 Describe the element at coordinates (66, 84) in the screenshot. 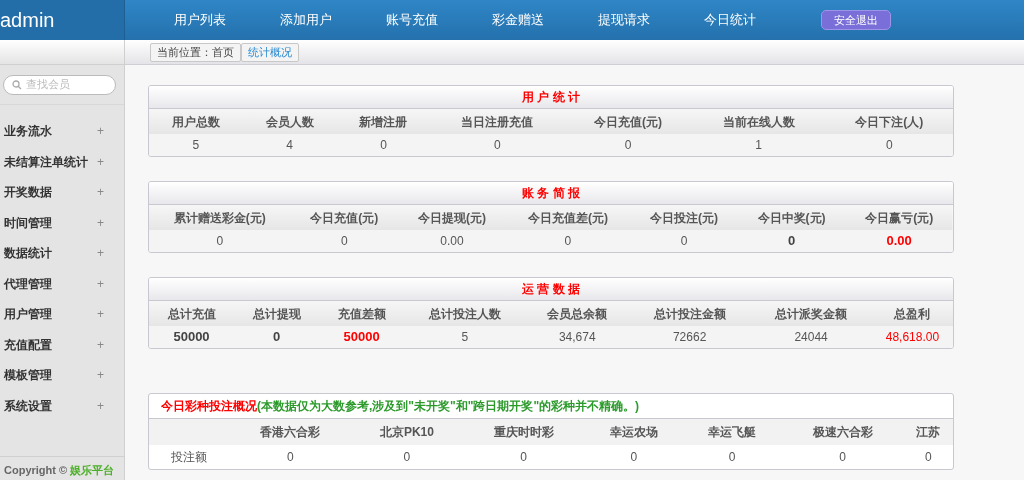

I see `search-field: 查找会员` at that location.